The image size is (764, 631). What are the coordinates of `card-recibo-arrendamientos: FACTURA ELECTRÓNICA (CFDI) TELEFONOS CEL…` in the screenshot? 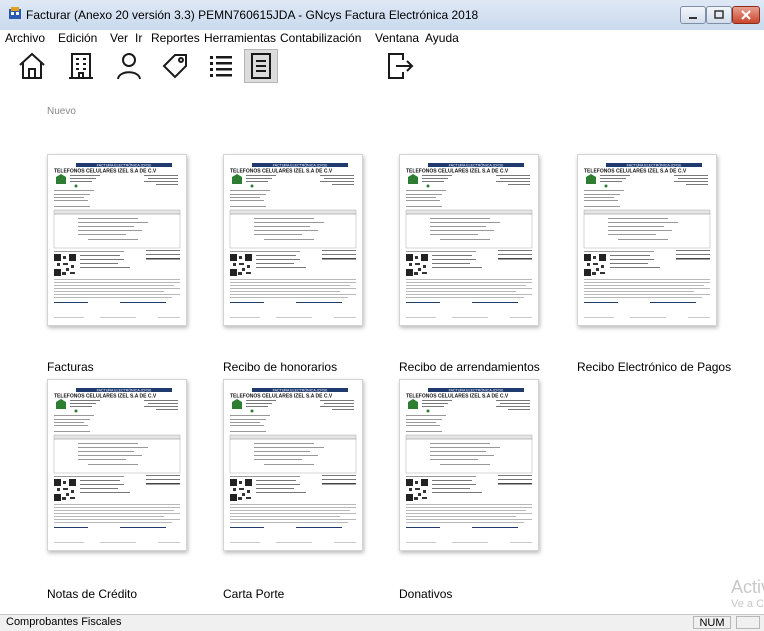 It's located at (469, 240).